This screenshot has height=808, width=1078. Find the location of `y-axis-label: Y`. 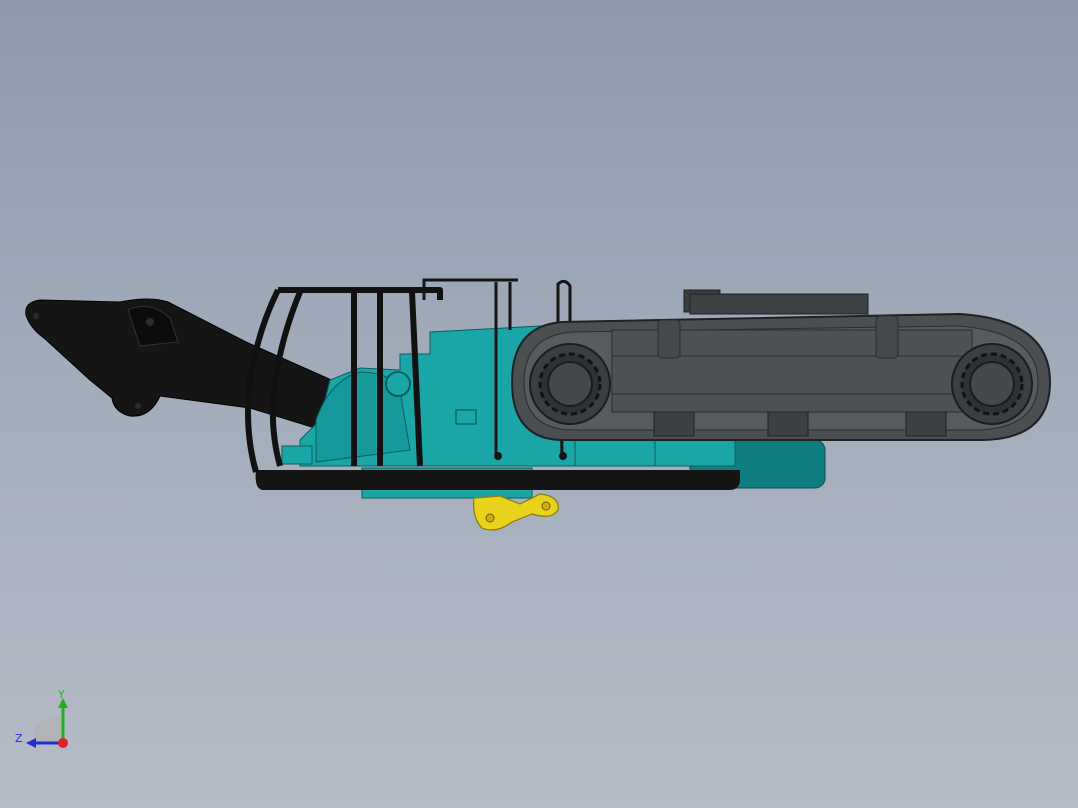

y-axis-label: Y is located at coordinates (61, 694).